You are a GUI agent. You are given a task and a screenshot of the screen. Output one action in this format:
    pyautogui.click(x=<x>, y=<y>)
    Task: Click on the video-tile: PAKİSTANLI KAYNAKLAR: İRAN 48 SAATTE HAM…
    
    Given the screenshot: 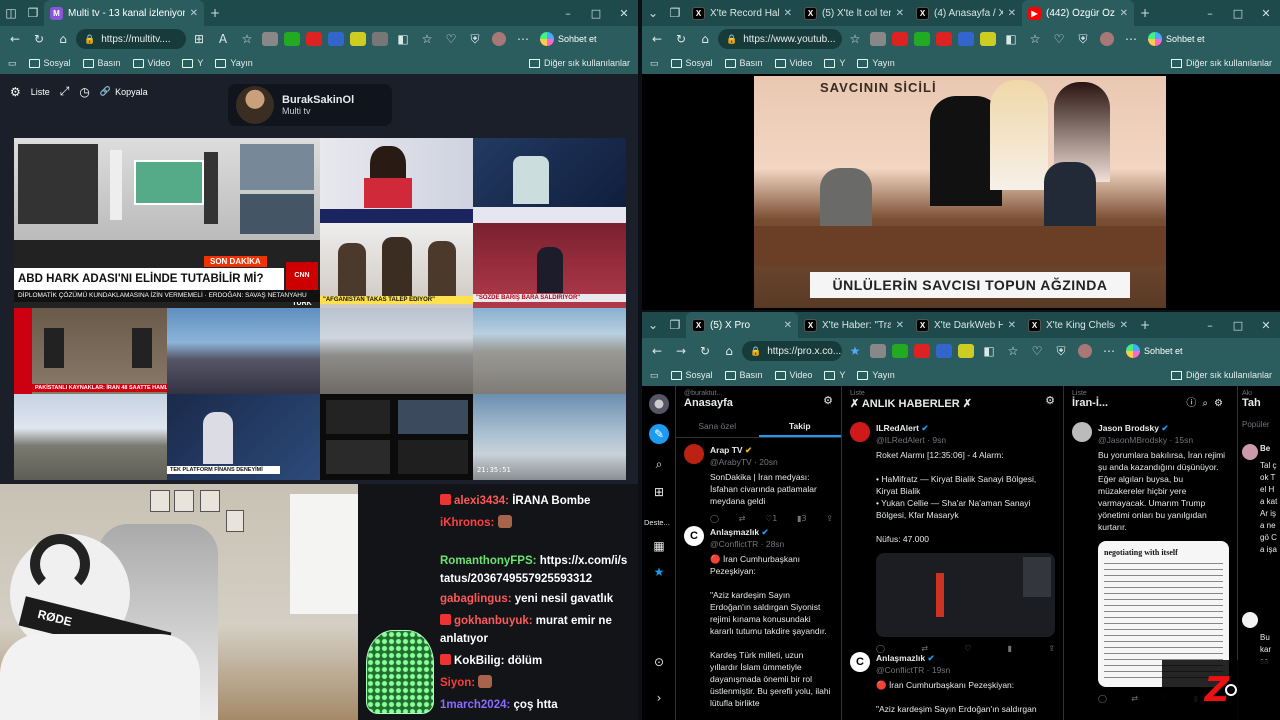 What is the action you would take?
    pyautogui.click(x=90, y=351)
    